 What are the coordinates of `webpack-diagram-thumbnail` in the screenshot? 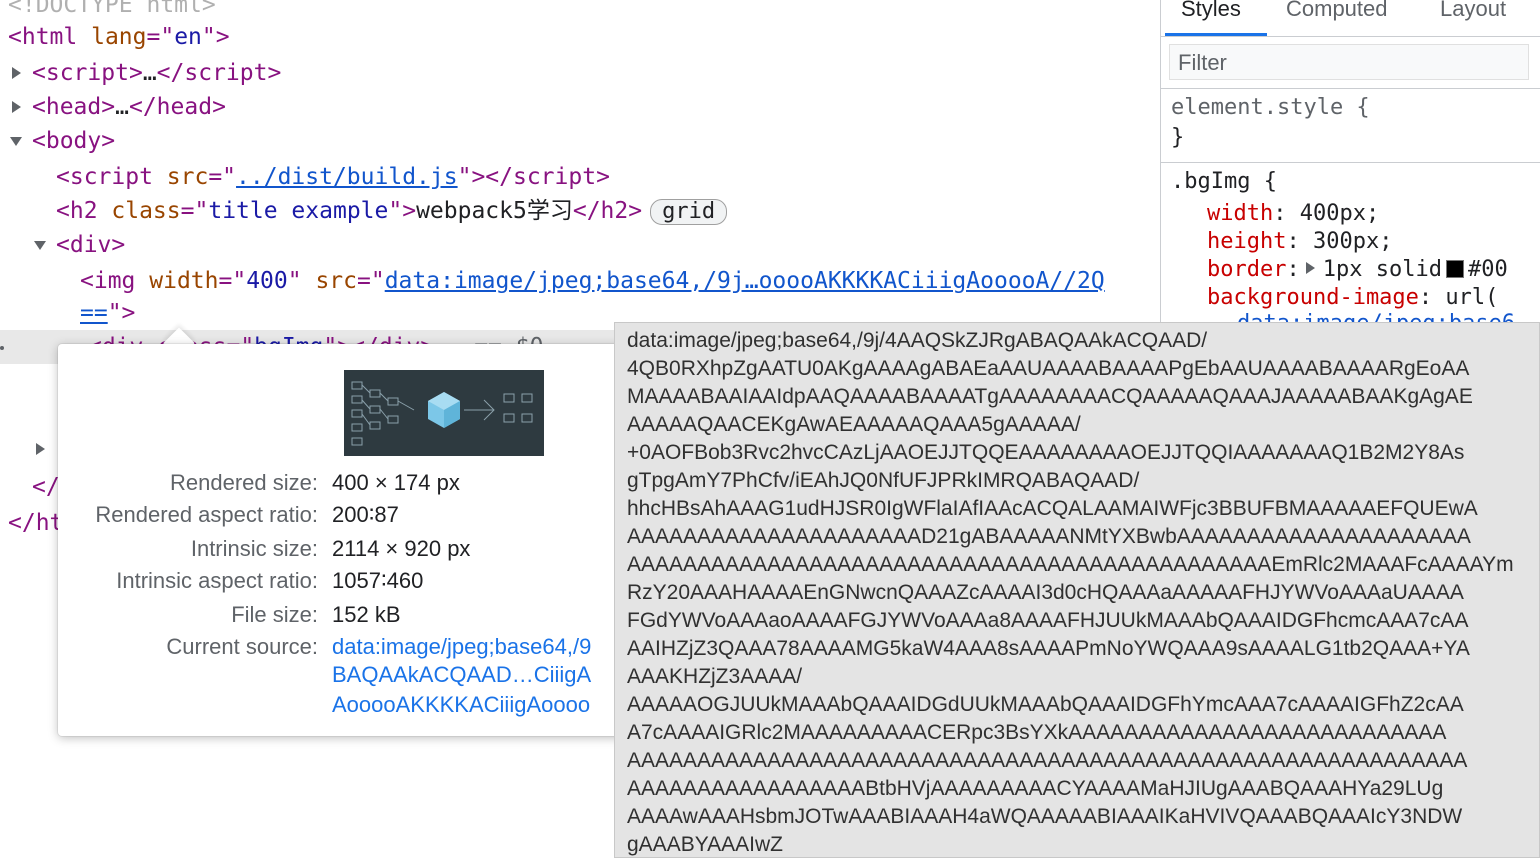 It's located at (444, 413).